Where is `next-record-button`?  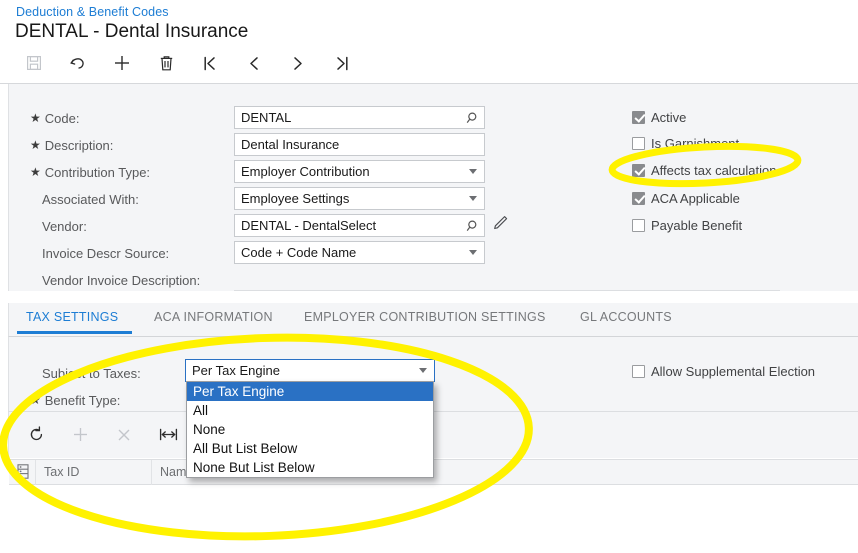 next-record-button is located at coordinates (298, 63).